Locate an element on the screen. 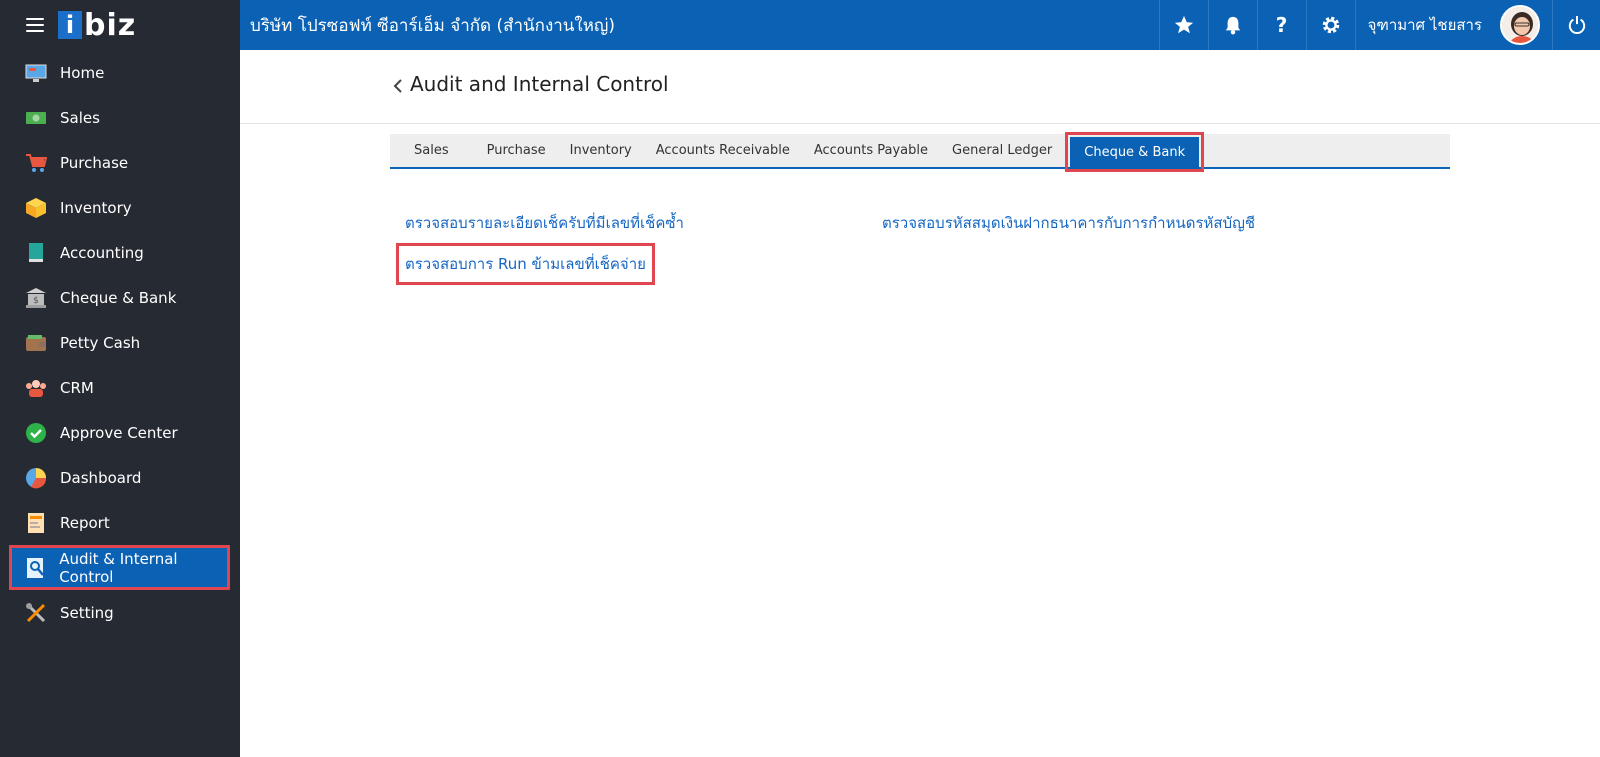 The width and height of the screenshot is (1600, 757). app-logo: i biz is located at coordinates (97, 25).